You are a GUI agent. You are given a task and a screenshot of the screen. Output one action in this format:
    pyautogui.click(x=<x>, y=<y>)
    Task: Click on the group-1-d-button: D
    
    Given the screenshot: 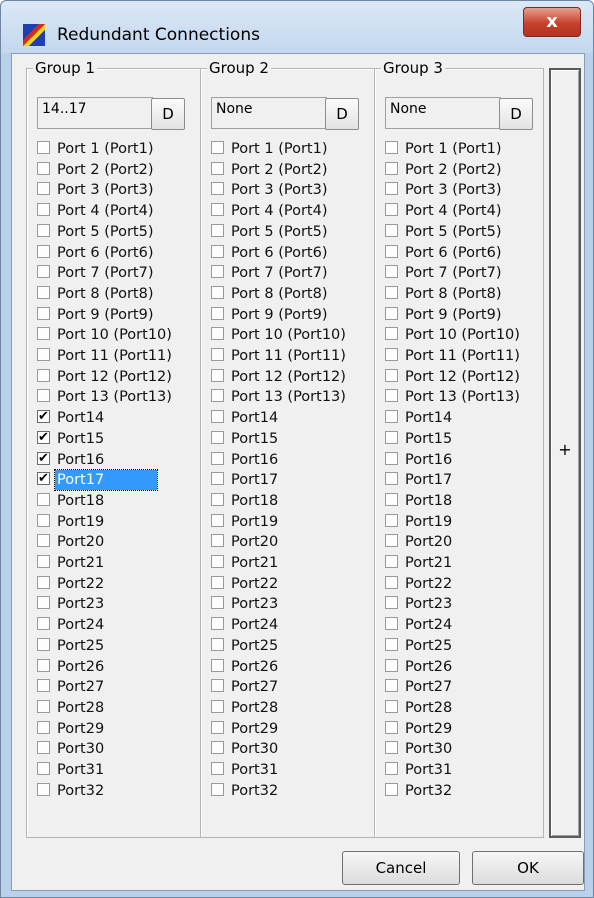 What is the action you would take?
    pyautogui.click(x=168, y=114)
    